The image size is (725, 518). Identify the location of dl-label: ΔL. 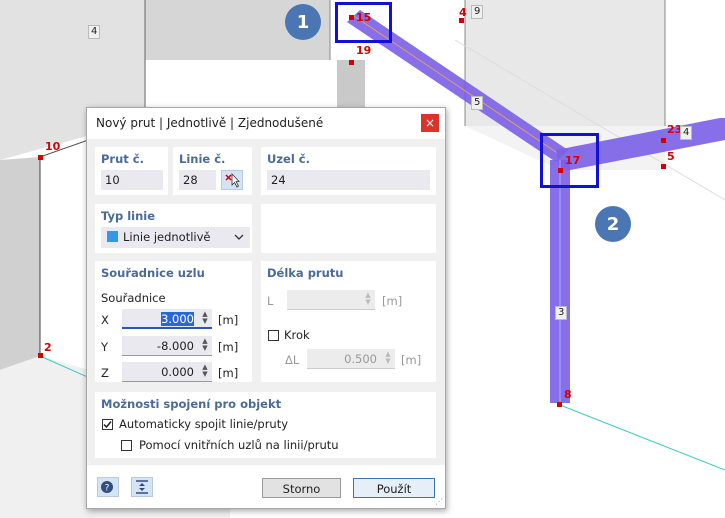
(292, 360).